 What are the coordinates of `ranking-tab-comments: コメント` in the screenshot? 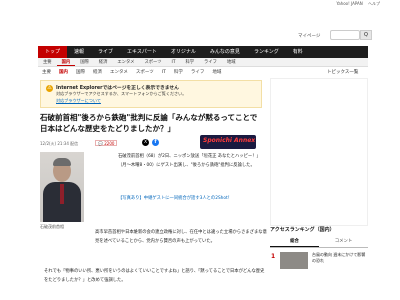 It's located at (343, 242).